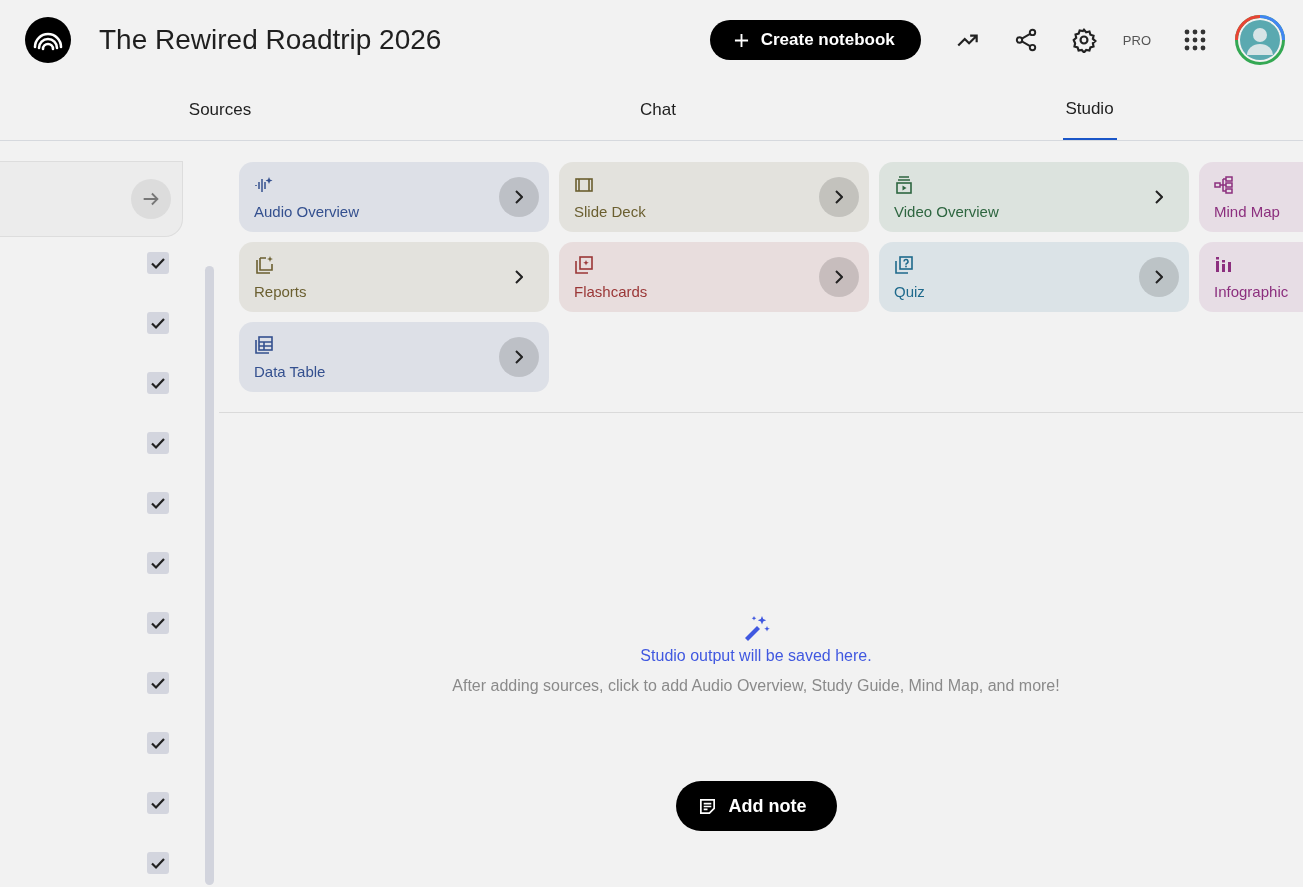 The width and height of the screenshot is (1303, 887). I want to click on settings-icon, so click(1083, 40).